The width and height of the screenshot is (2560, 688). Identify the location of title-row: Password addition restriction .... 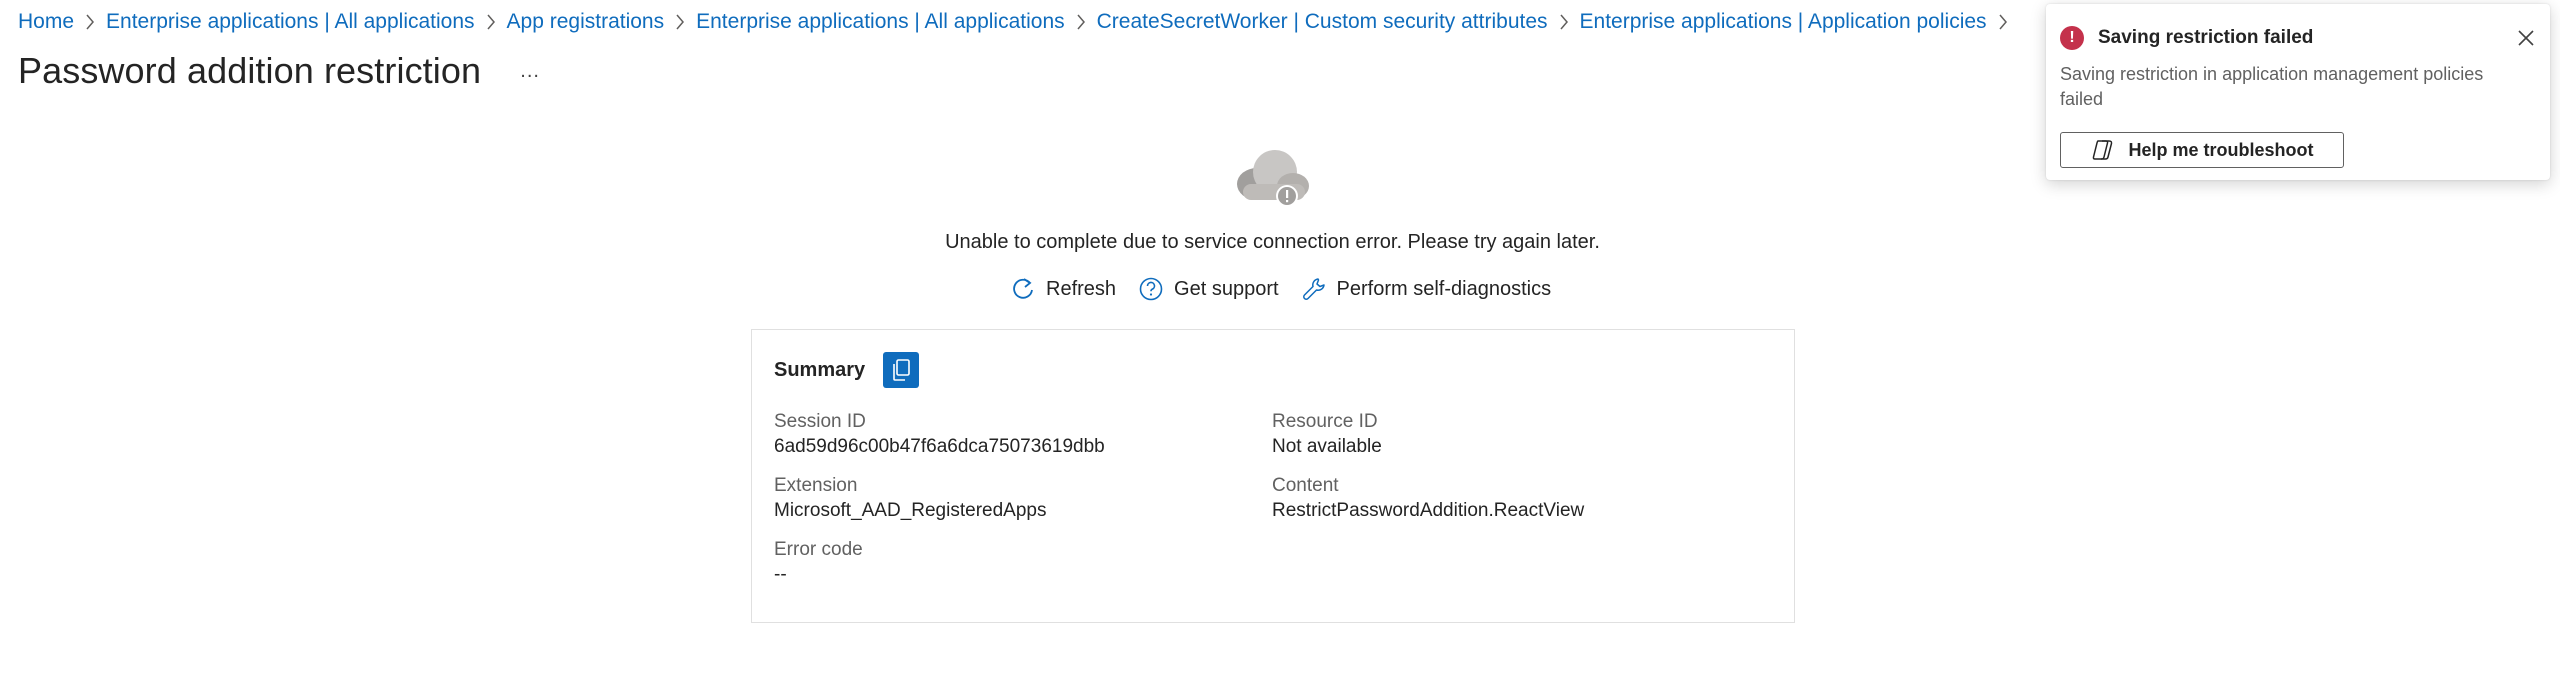
(281, 71).